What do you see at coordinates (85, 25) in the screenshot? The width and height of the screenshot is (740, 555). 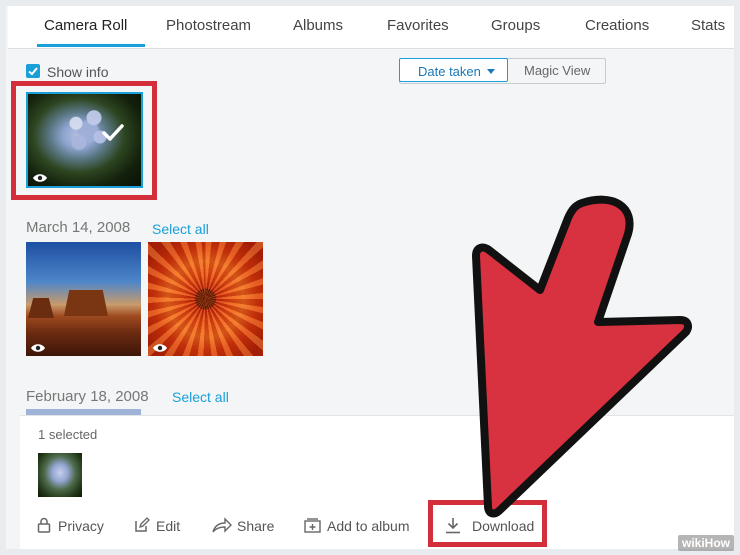 I see `tab-camera-roll: Camera Roll` at bounding box center [85, 25].